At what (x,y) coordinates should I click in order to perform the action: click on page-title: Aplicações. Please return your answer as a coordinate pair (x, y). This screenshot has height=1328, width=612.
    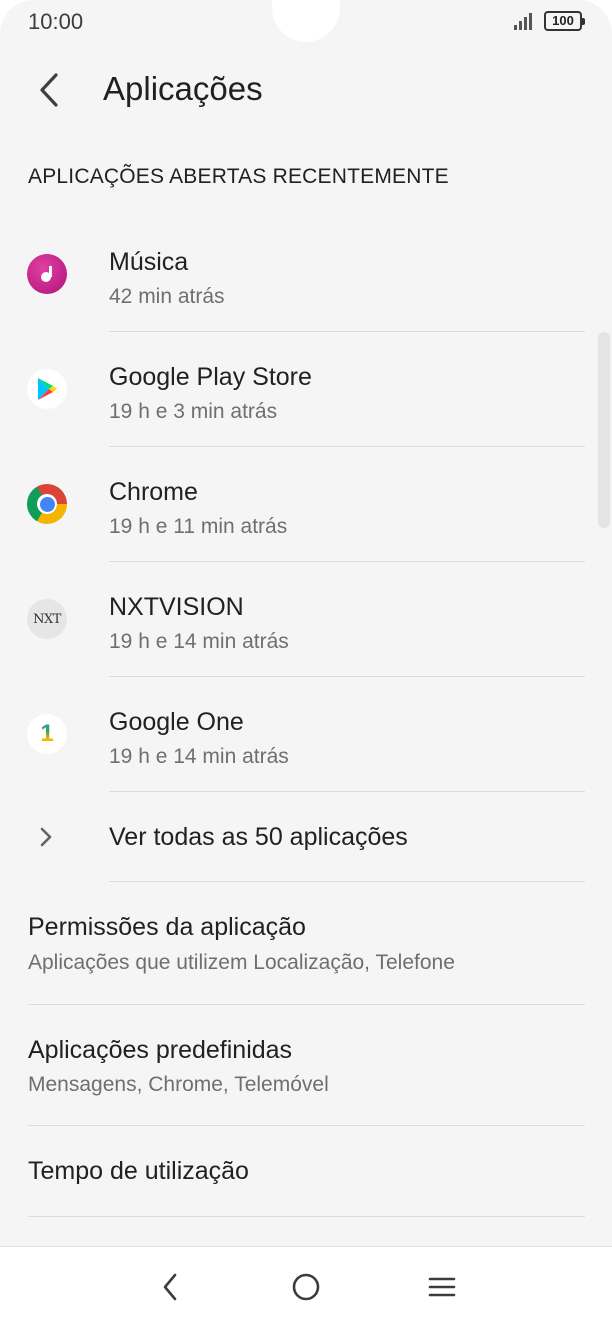
    Looking at the image, I should click on (183, 88).